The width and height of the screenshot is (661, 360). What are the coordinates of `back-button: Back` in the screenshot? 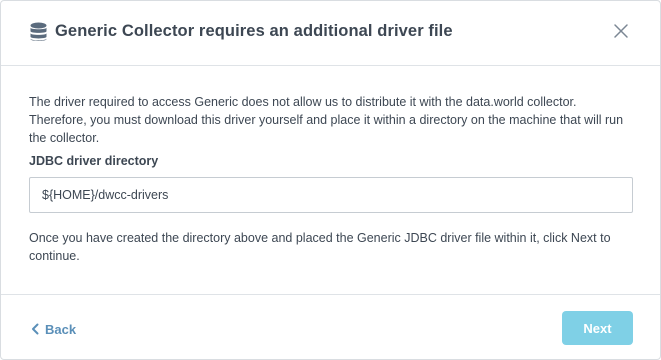 It's located at (53, 329).